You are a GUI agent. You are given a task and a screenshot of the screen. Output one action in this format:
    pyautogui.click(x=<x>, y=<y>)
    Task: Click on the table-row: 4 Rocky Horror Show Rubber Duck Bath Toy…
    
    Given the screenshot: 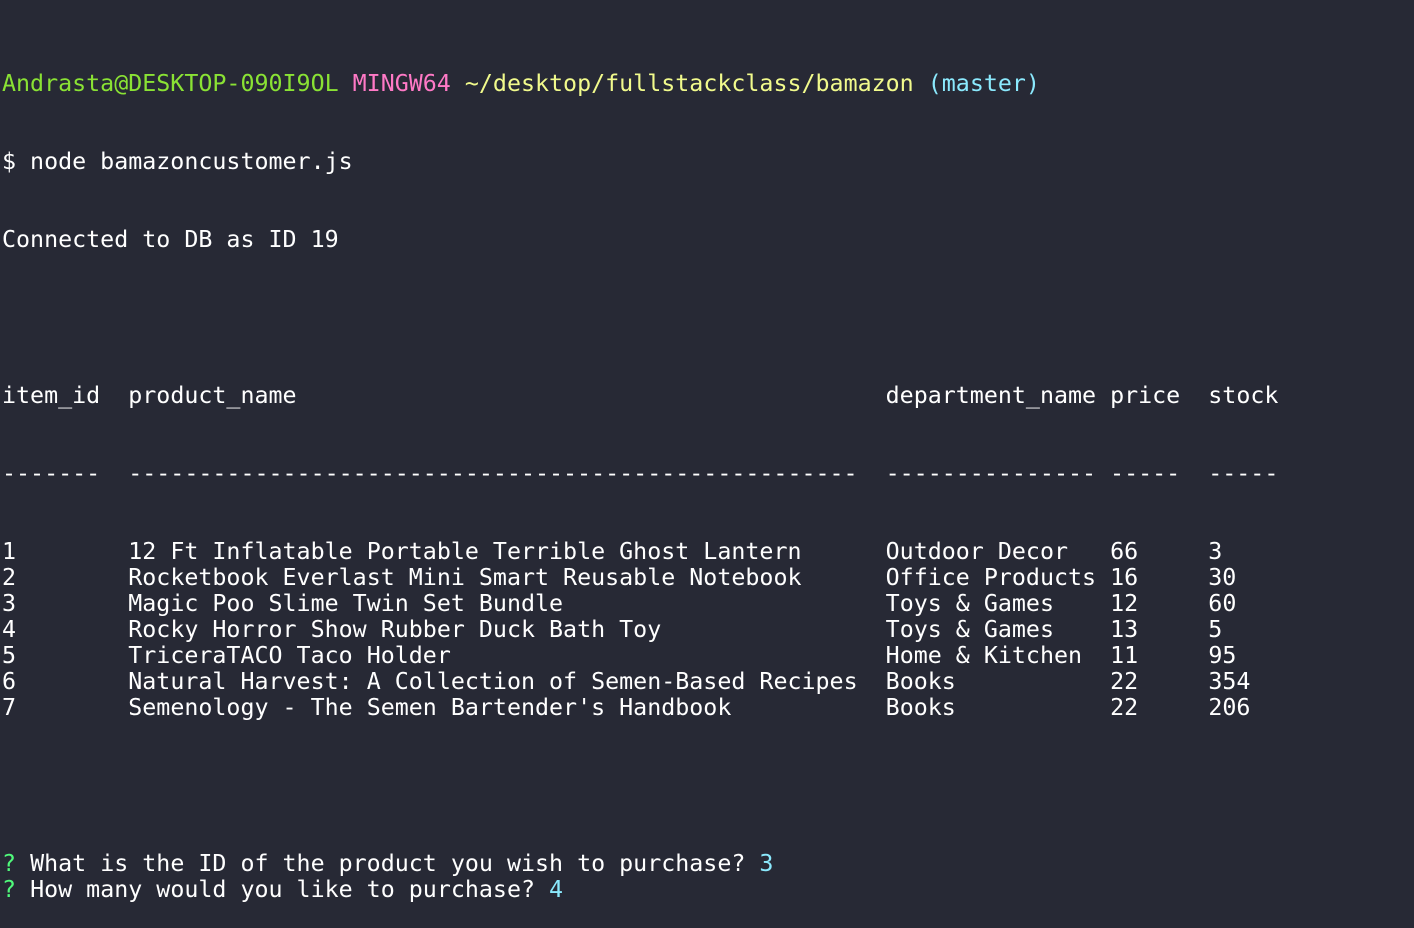 What is the action you would take?
    pyautogui.click(x=708, y=630)
    